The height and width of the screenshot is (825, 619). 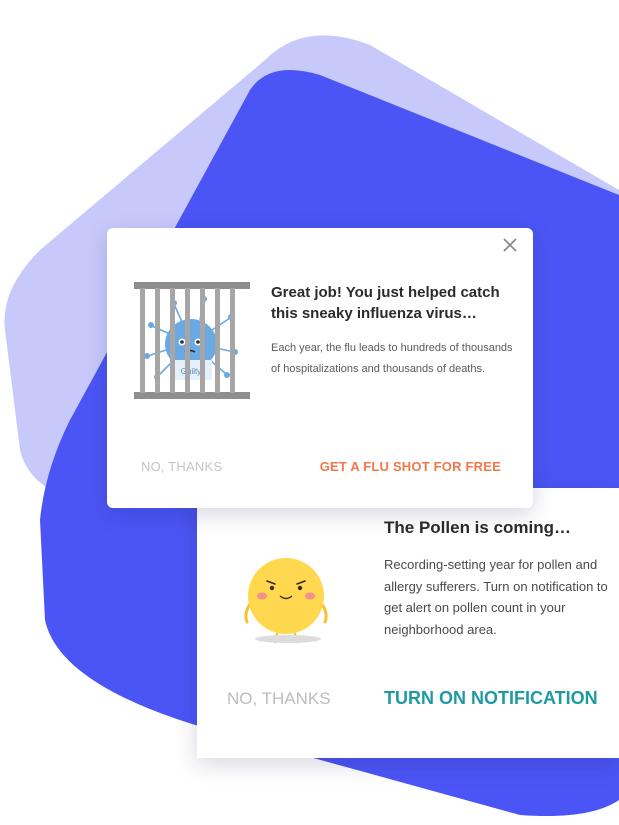 What do you see at coordinates (191, 371) in the screenshot?
I see `guilty-sign-label: Guilty` at bounding box center [191, 371].